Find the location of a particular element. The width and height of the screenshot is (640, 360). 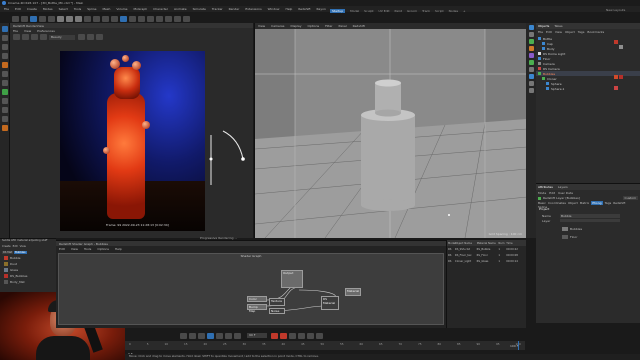

keyframe-selection-icon is located at coordinates (292, 335).